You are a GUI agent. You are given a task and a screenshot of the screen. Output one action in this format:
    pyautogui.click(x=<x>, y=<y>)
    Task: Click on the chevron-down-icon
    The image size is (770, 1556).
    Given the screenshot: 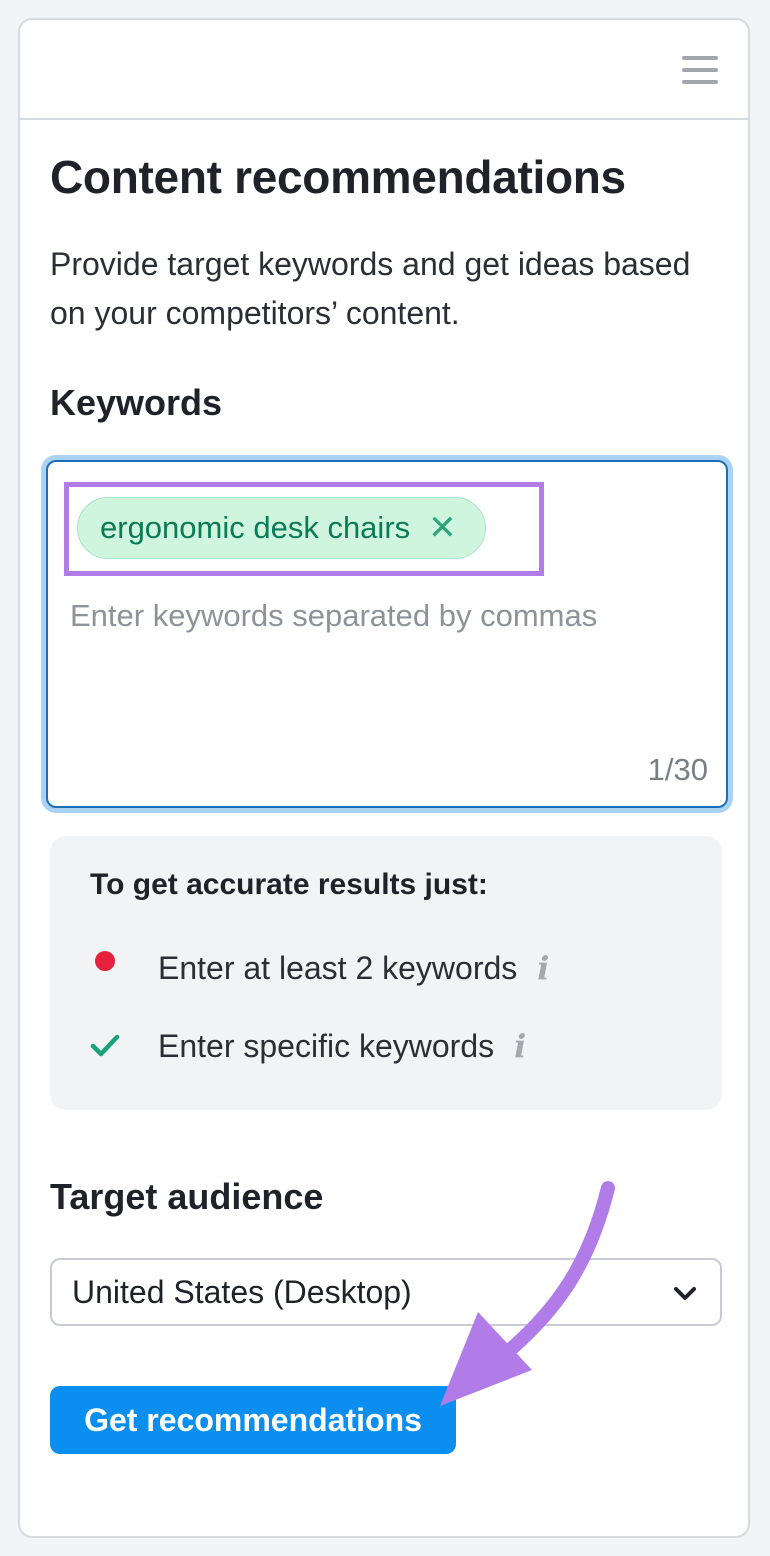 What is the action you would take?
    pyautogui.click(x=685, y=1293)
    